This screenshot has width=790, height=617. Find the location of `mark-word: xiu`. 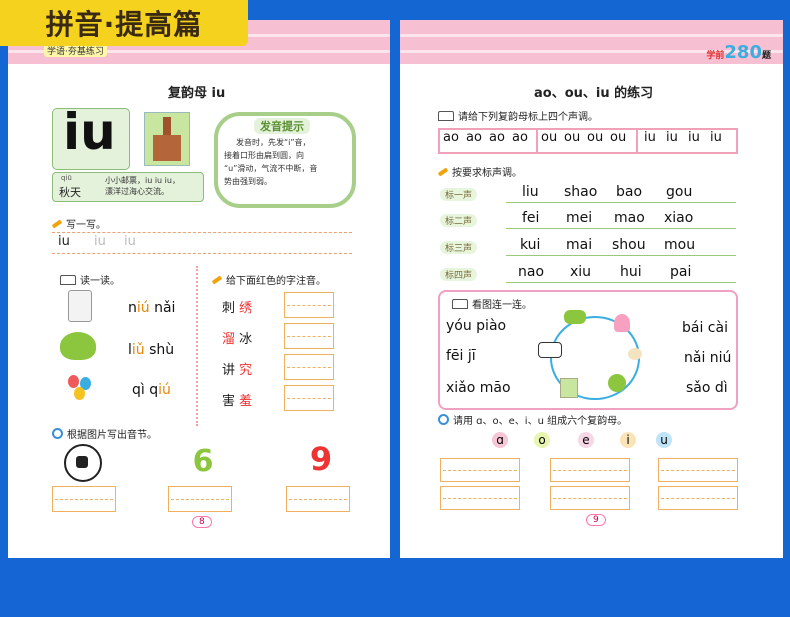

mark-word: xiu is located at coordinates (581, 272).